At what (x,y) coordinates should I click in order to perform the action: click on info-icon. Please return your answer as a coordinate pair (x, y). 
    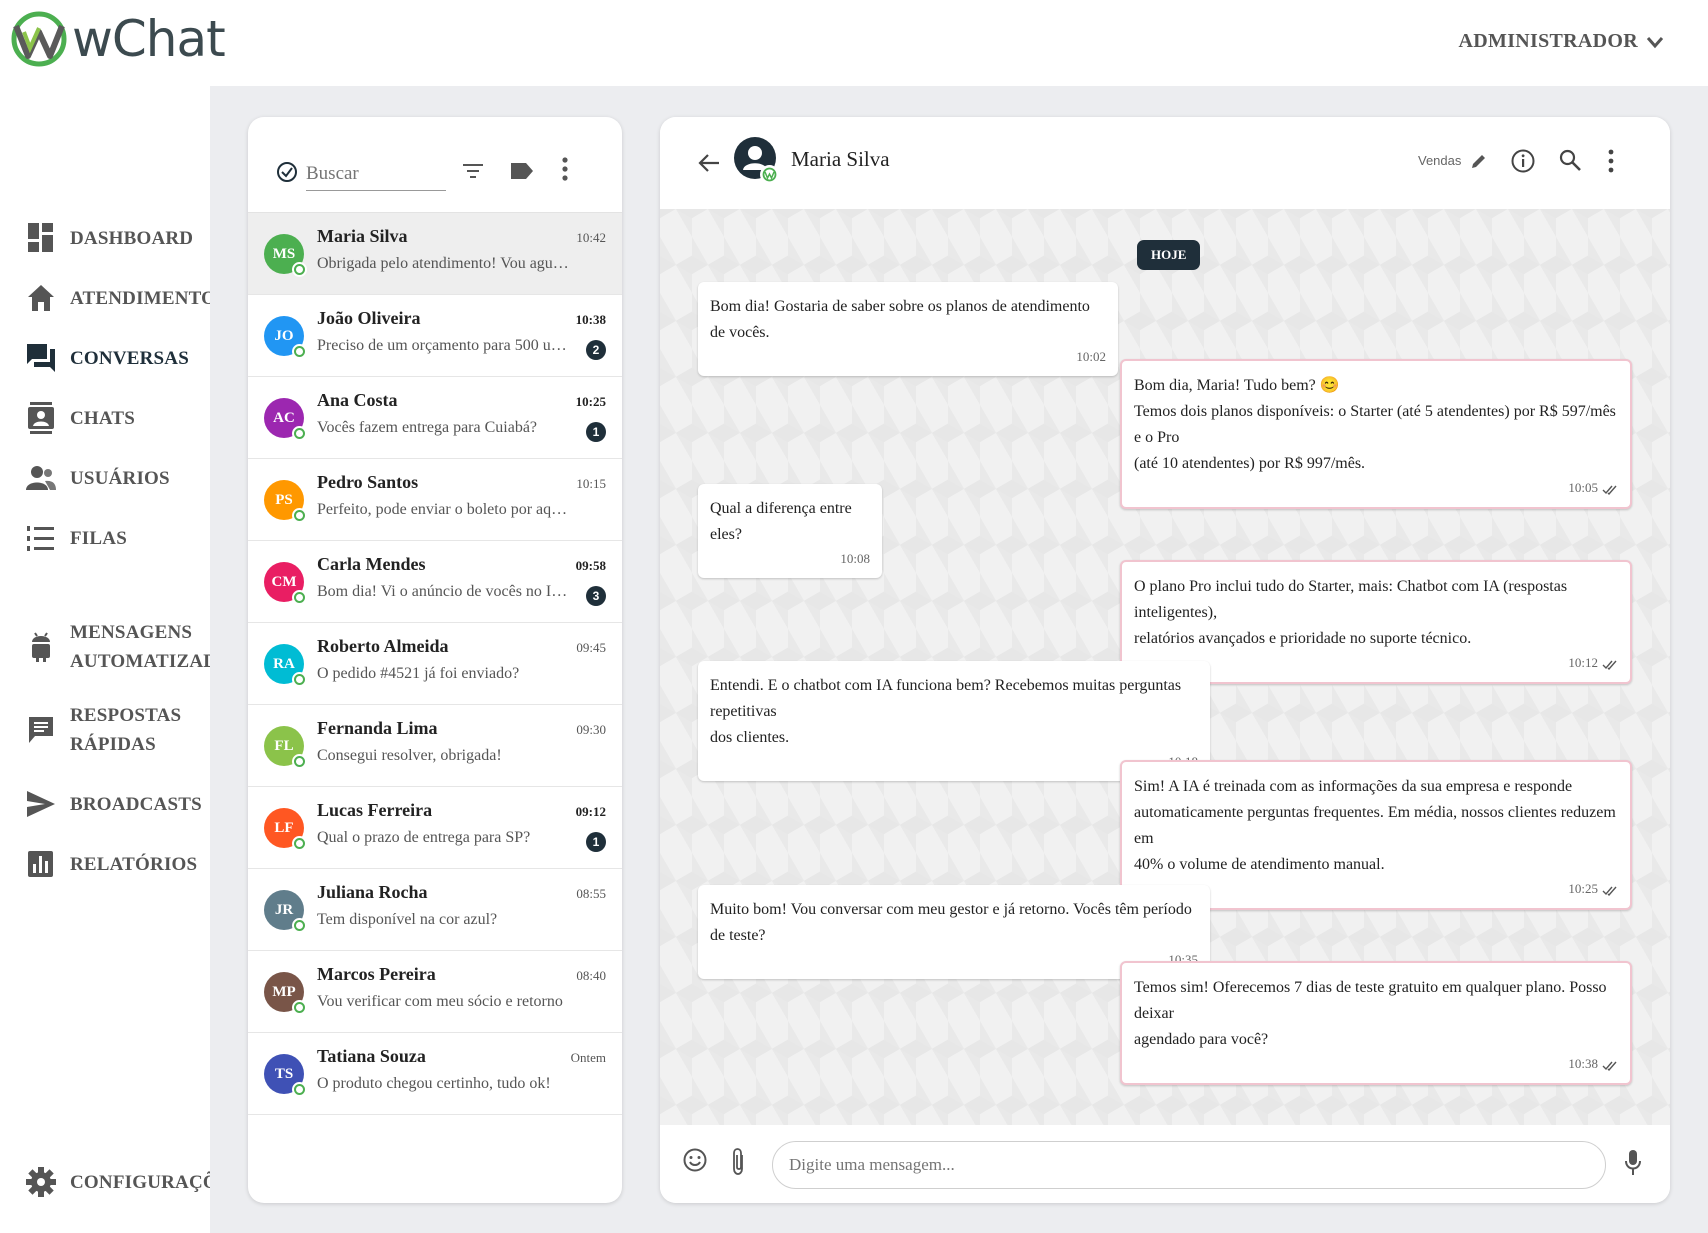
    Looking at the image, I should click on (1523, 161).